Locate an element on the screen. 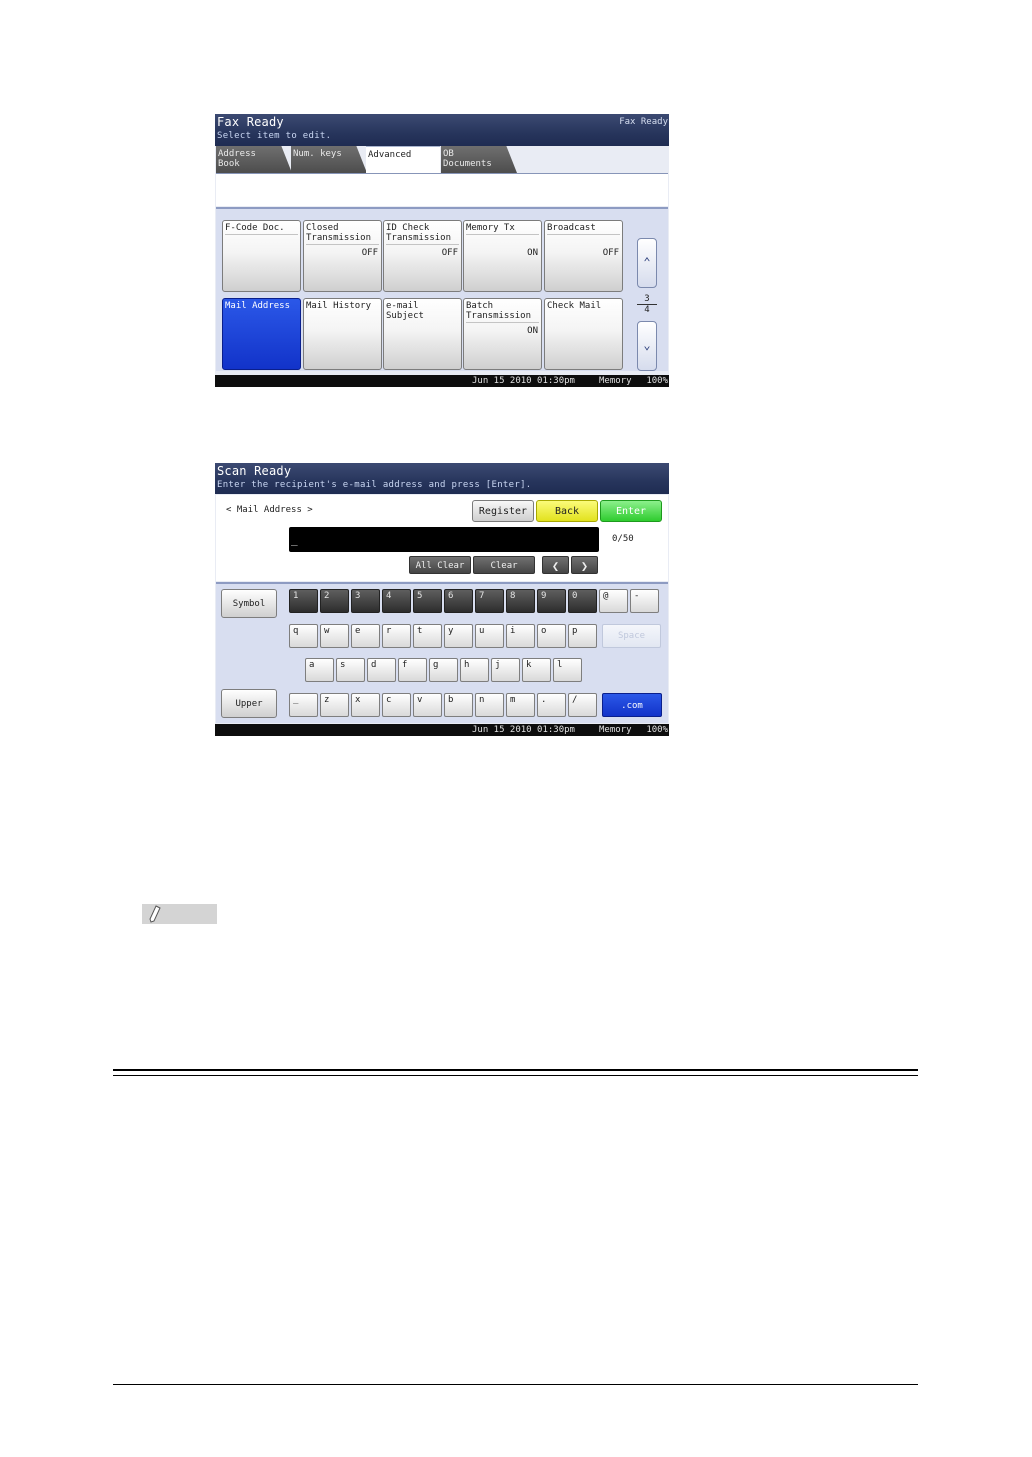 This screenshot has height=1457, width=1032. clear-button: Clear is located at coordinates (504, 565).